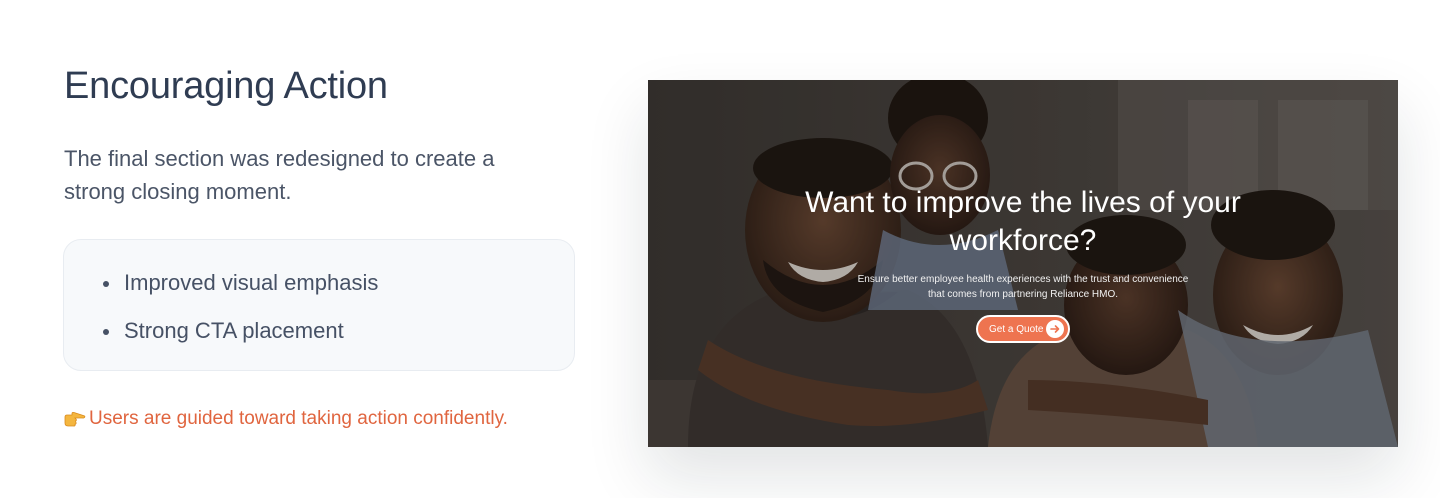  Describe the element at coordinates (75, 419) in the screenshot. I see `pointing-hand-icon` at that location.